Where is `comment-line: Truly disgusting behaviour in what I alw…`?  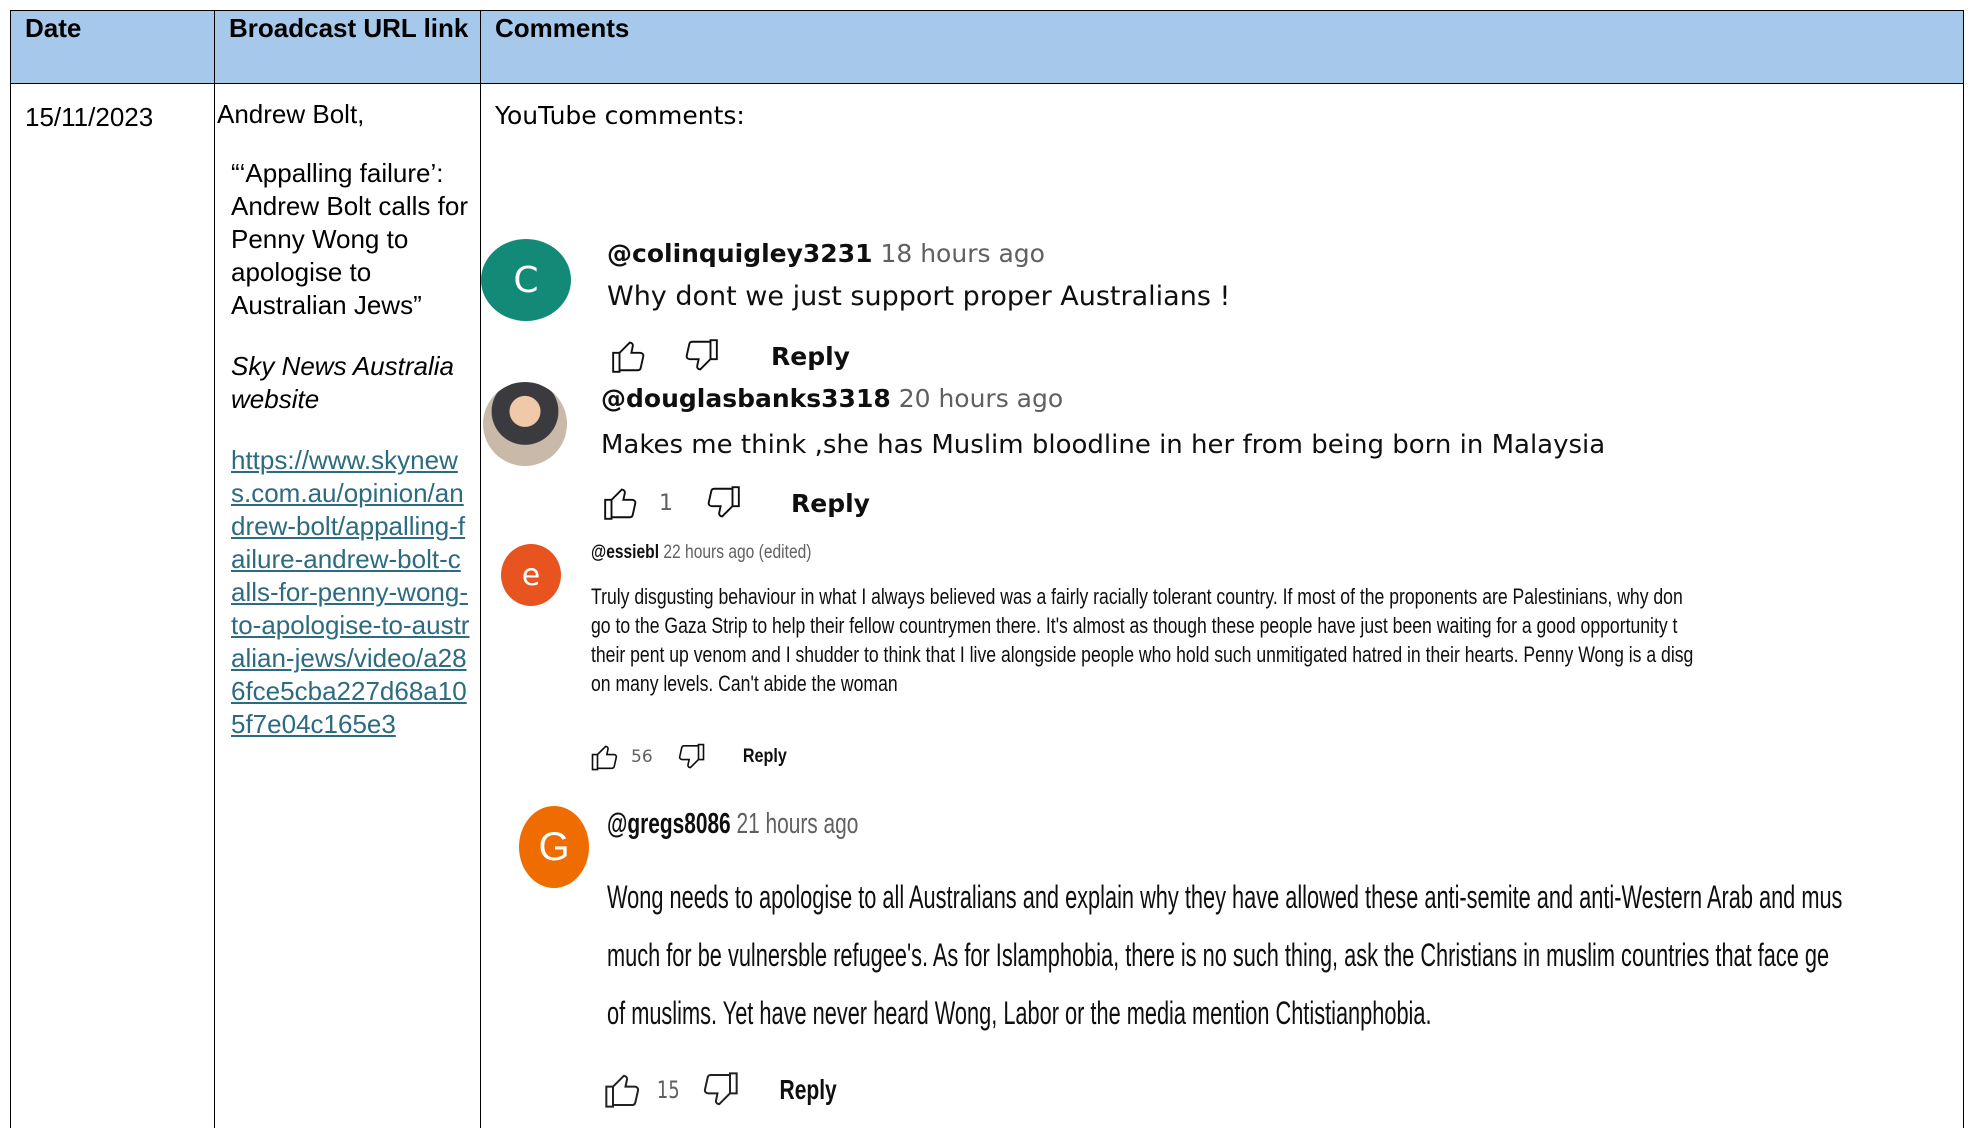
comment-line: Truly disgusting behaviour in what I alw… is located at coordinates (1137, 596).